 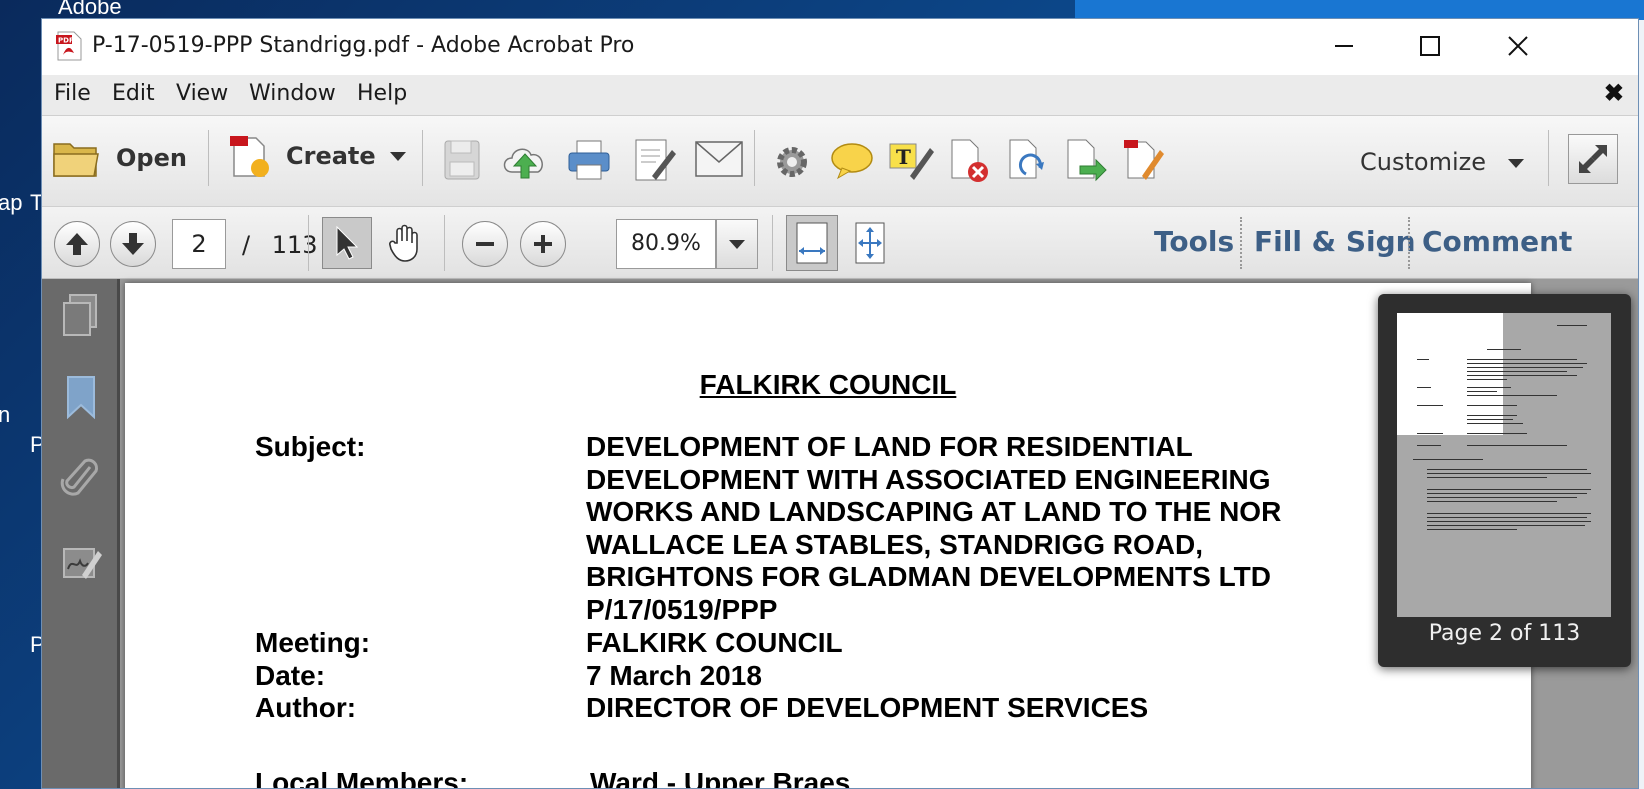 I want to click on fill-sign-pane-button: Fill & Sign, so click(x=1335, y=241).